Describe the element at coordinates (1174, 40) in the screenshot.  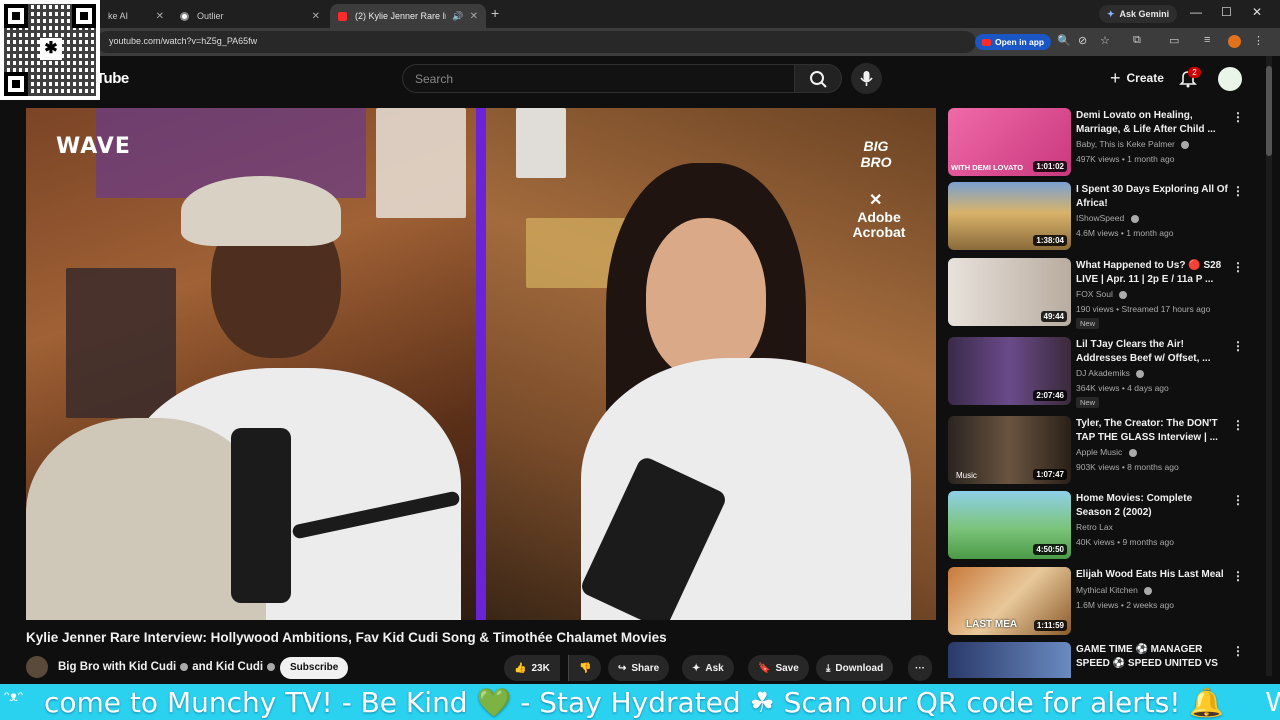
I see `tab-search-icon: ▭` at that location.